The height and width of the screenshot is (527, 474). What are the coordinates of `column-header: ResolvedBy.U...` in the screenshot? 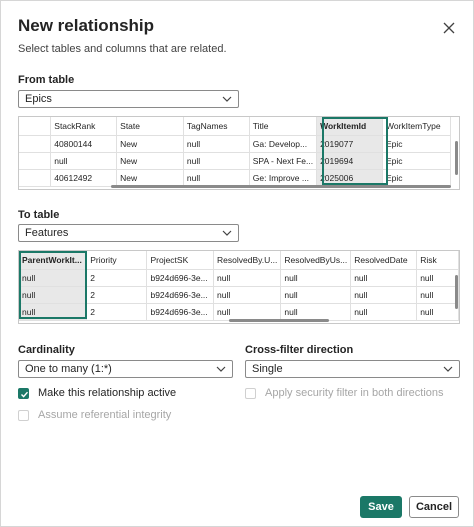 It's located at (247, 260).